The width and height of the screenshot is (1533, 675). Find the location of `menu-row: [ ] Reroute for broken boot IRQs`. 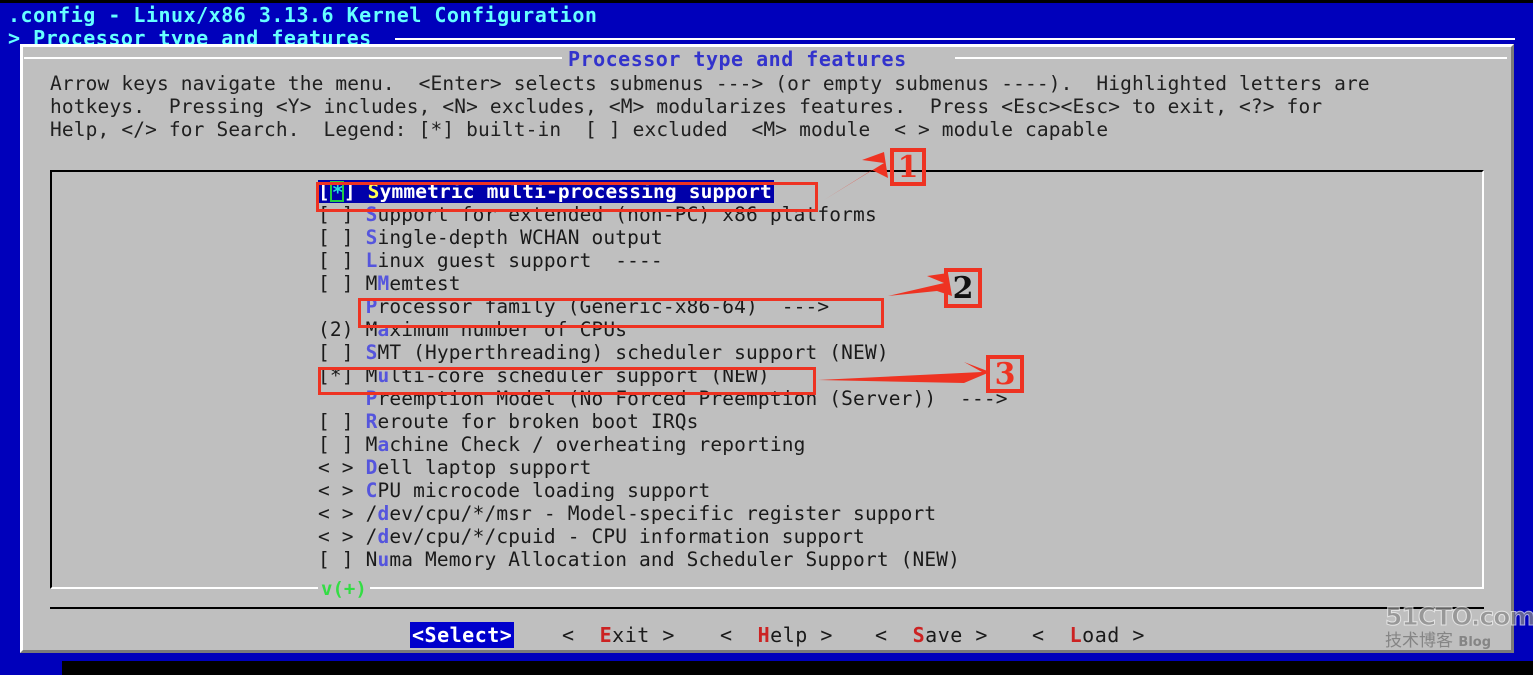

menu-row: [ ] Reroute for broken boot IRQs is located at coordinates (898, 421).